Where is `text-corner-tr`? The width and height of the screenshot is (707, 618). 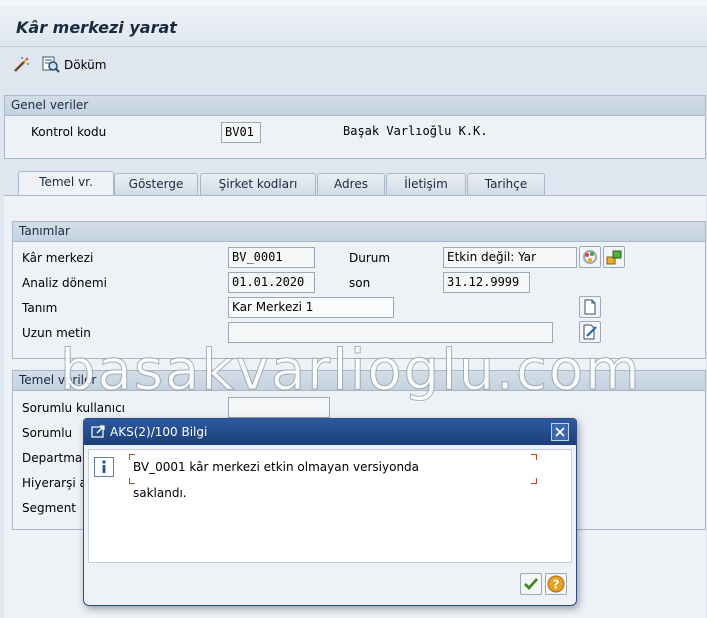 text-corner-tr is located at coordinates (534, 457).